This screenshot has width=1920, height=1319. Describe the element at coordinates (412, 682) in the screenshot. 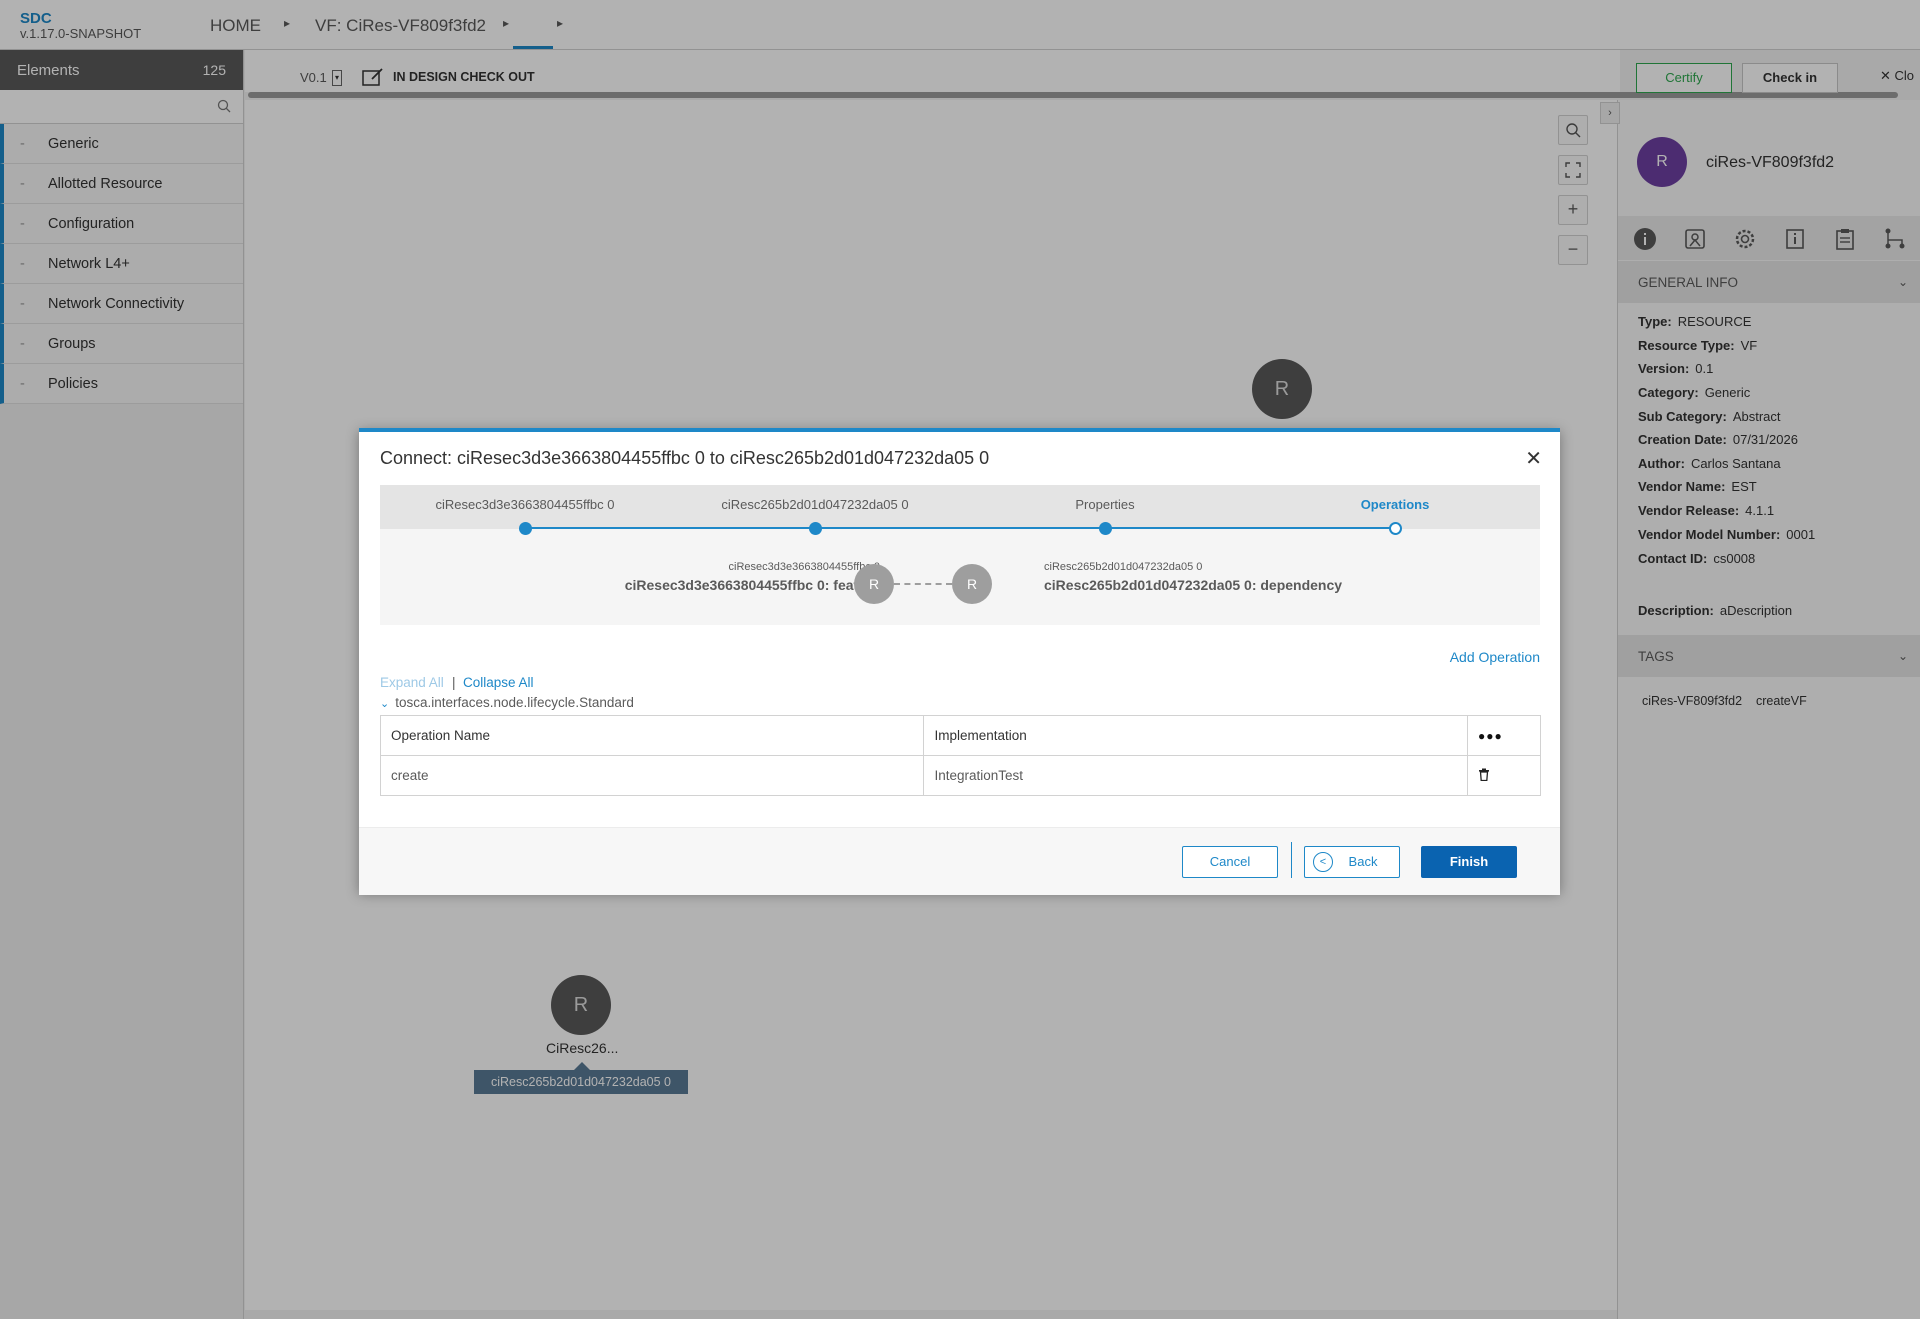

I see `expand-all-link: Expand All` at that location.